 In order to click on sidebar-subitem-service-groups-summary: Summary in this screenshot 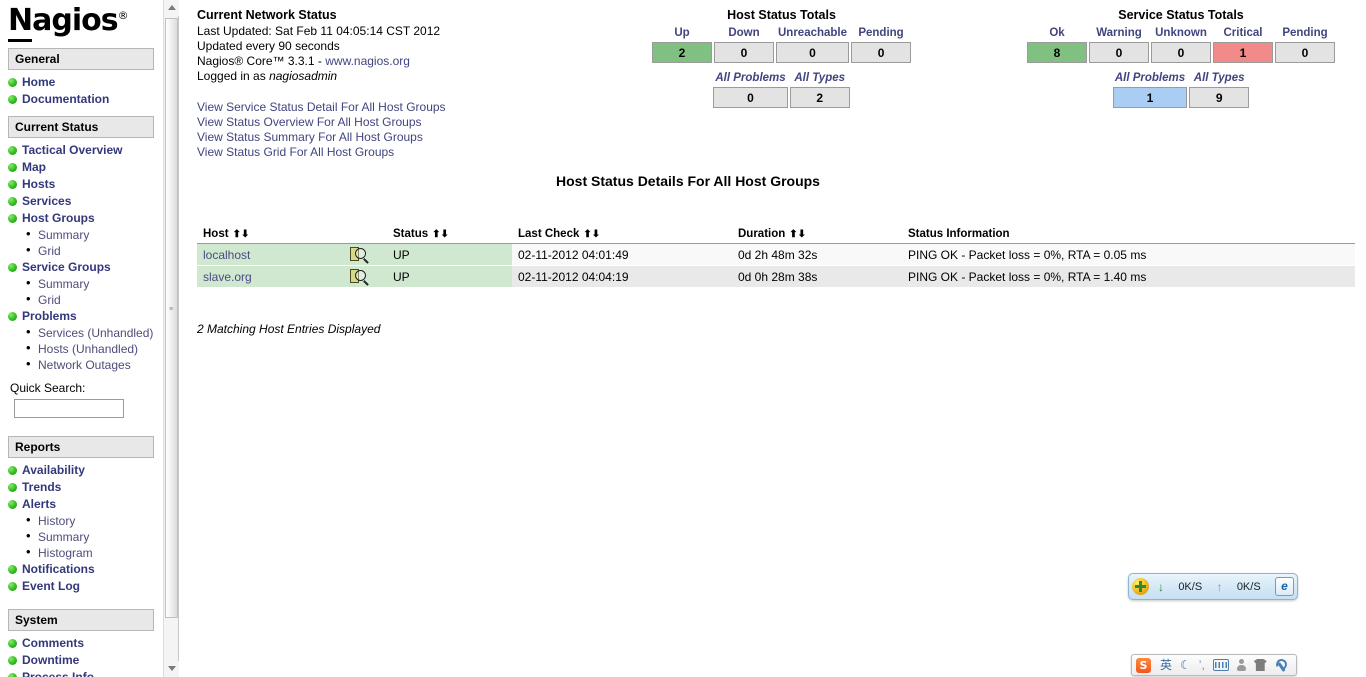, I will do `click(94, 283)`.